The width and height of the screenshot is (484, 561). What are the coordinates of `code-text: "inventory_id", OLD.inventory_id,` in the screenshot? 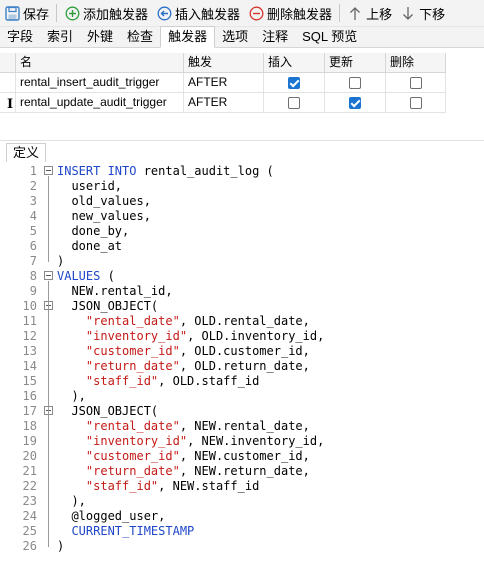 It's located at (205, 336).